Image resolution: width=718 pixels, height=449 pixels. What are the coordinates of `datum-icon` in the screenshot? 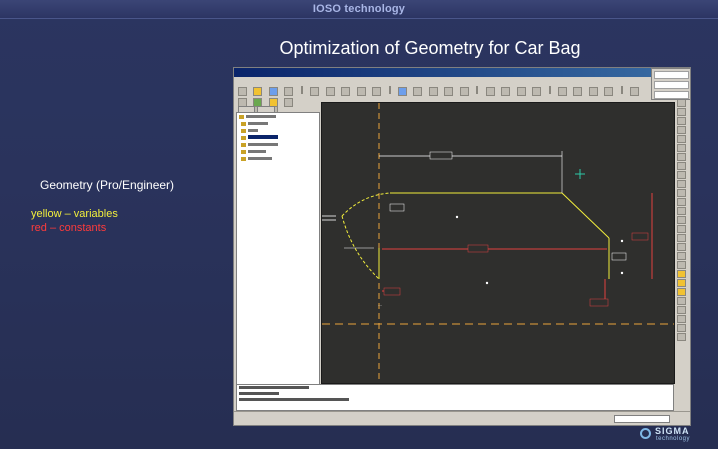 It's located at (681, 274).